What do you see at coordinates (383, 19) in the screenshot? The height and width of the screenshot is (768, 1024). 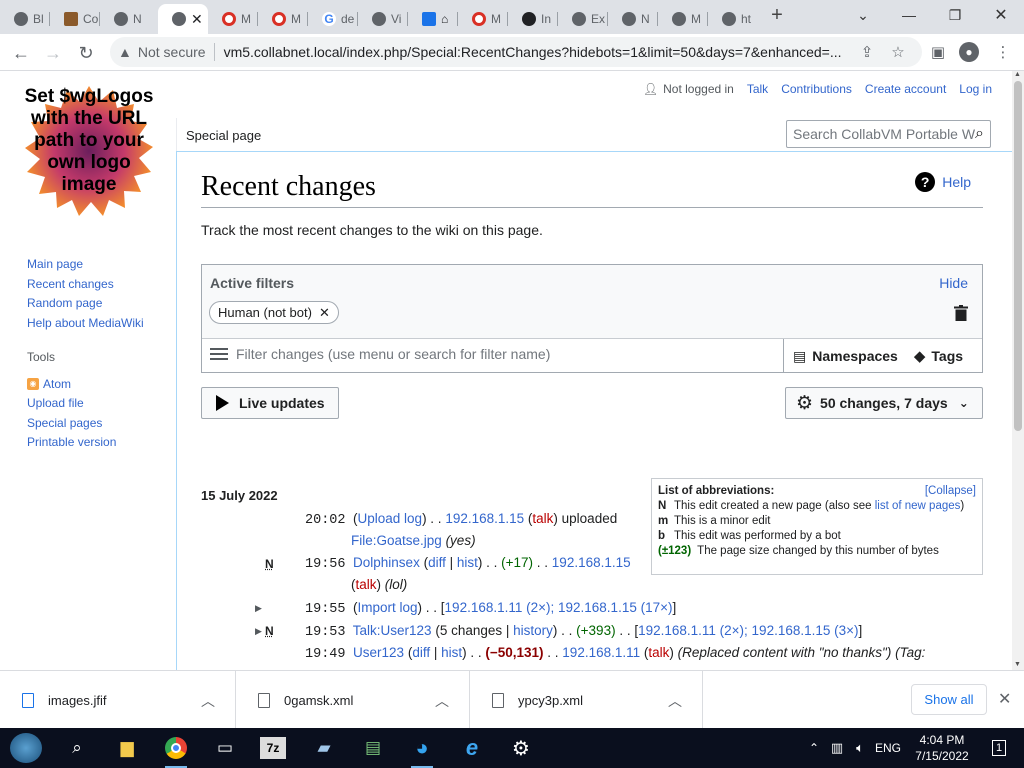 I see `browser-tab: Vi` at bounding box center [383, 19].